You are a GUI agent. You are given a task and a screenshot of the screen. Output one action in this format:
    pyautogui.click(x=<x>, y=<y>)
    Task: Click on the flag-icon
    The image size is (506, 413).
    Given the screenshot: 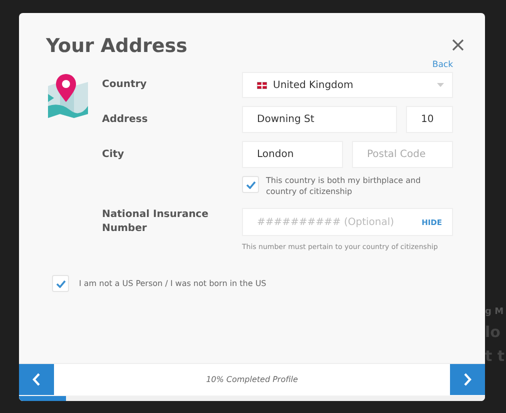 What is the action you would take?
    pyautogui.click(x=262, y=85)
    